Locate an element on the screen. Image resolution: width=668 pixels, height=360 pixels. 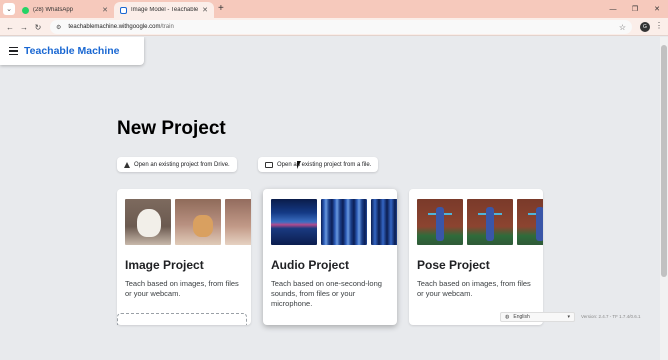
back-icon: ← is located at coordinates (10, 27).